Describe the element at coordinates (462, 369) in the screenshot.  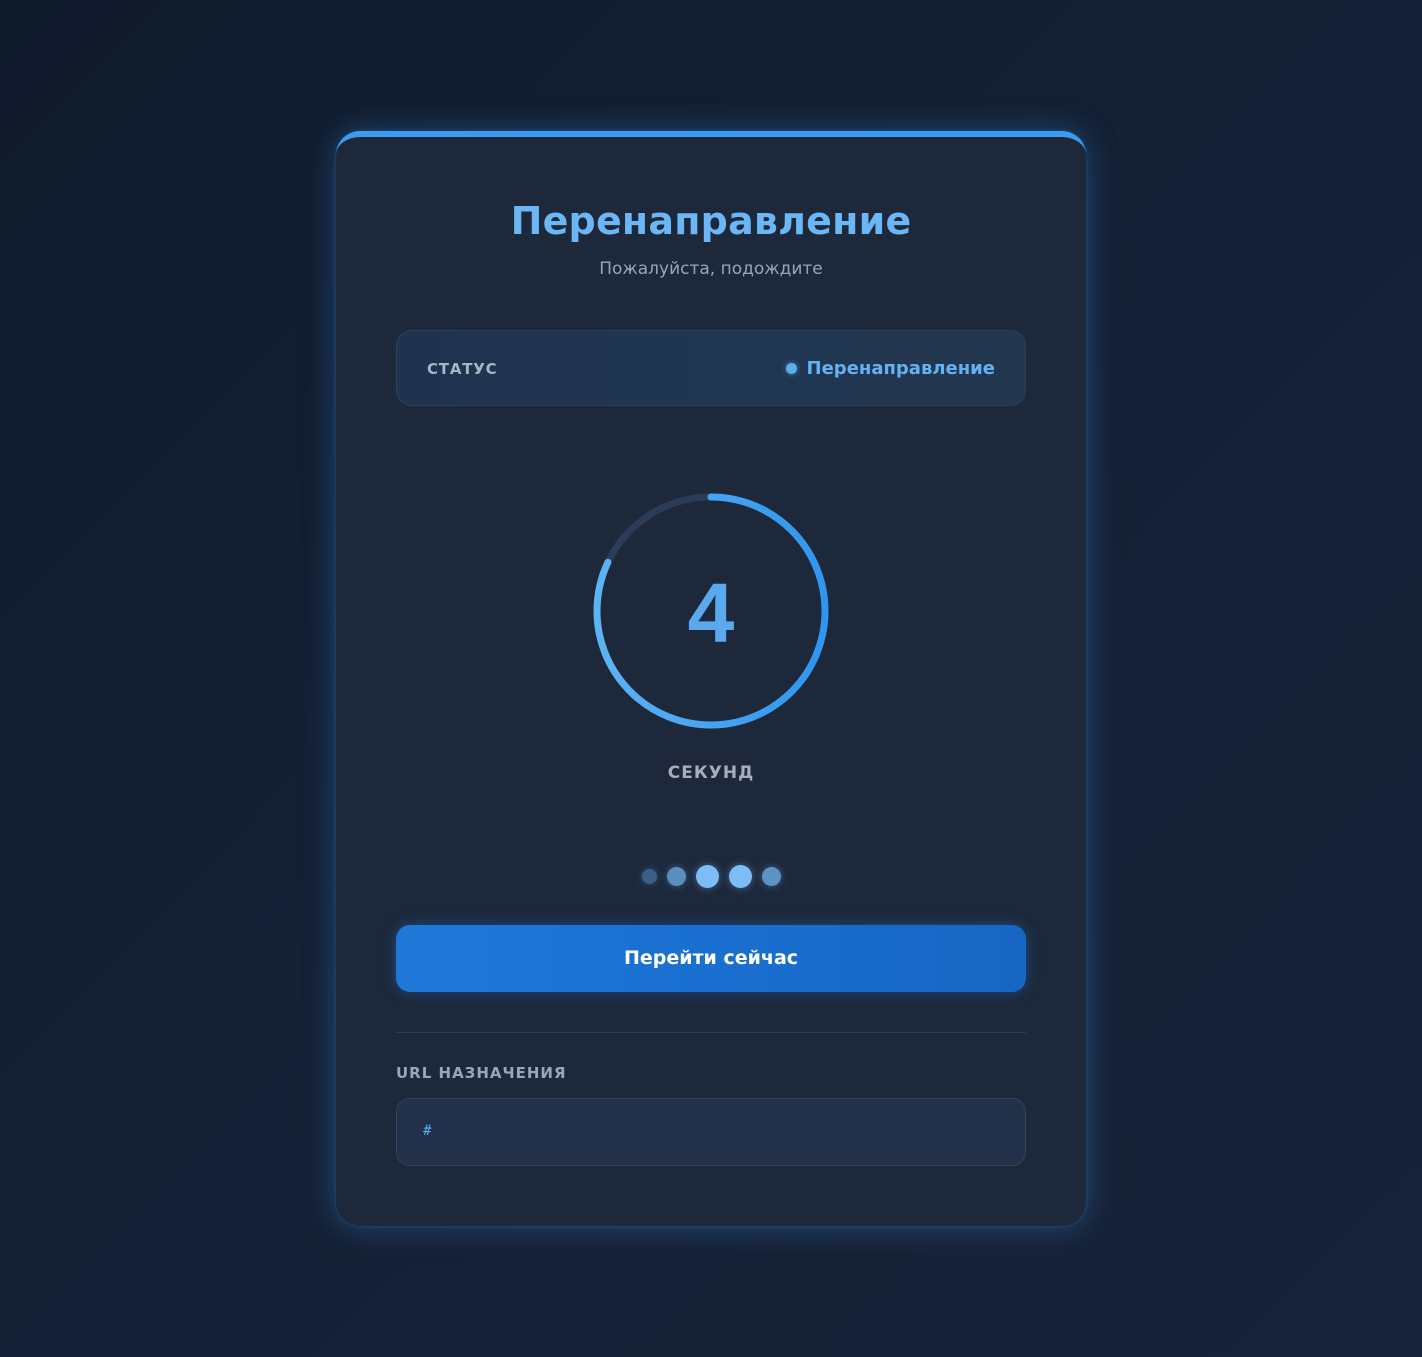
I see `status-label: СТАТУС` at that location.